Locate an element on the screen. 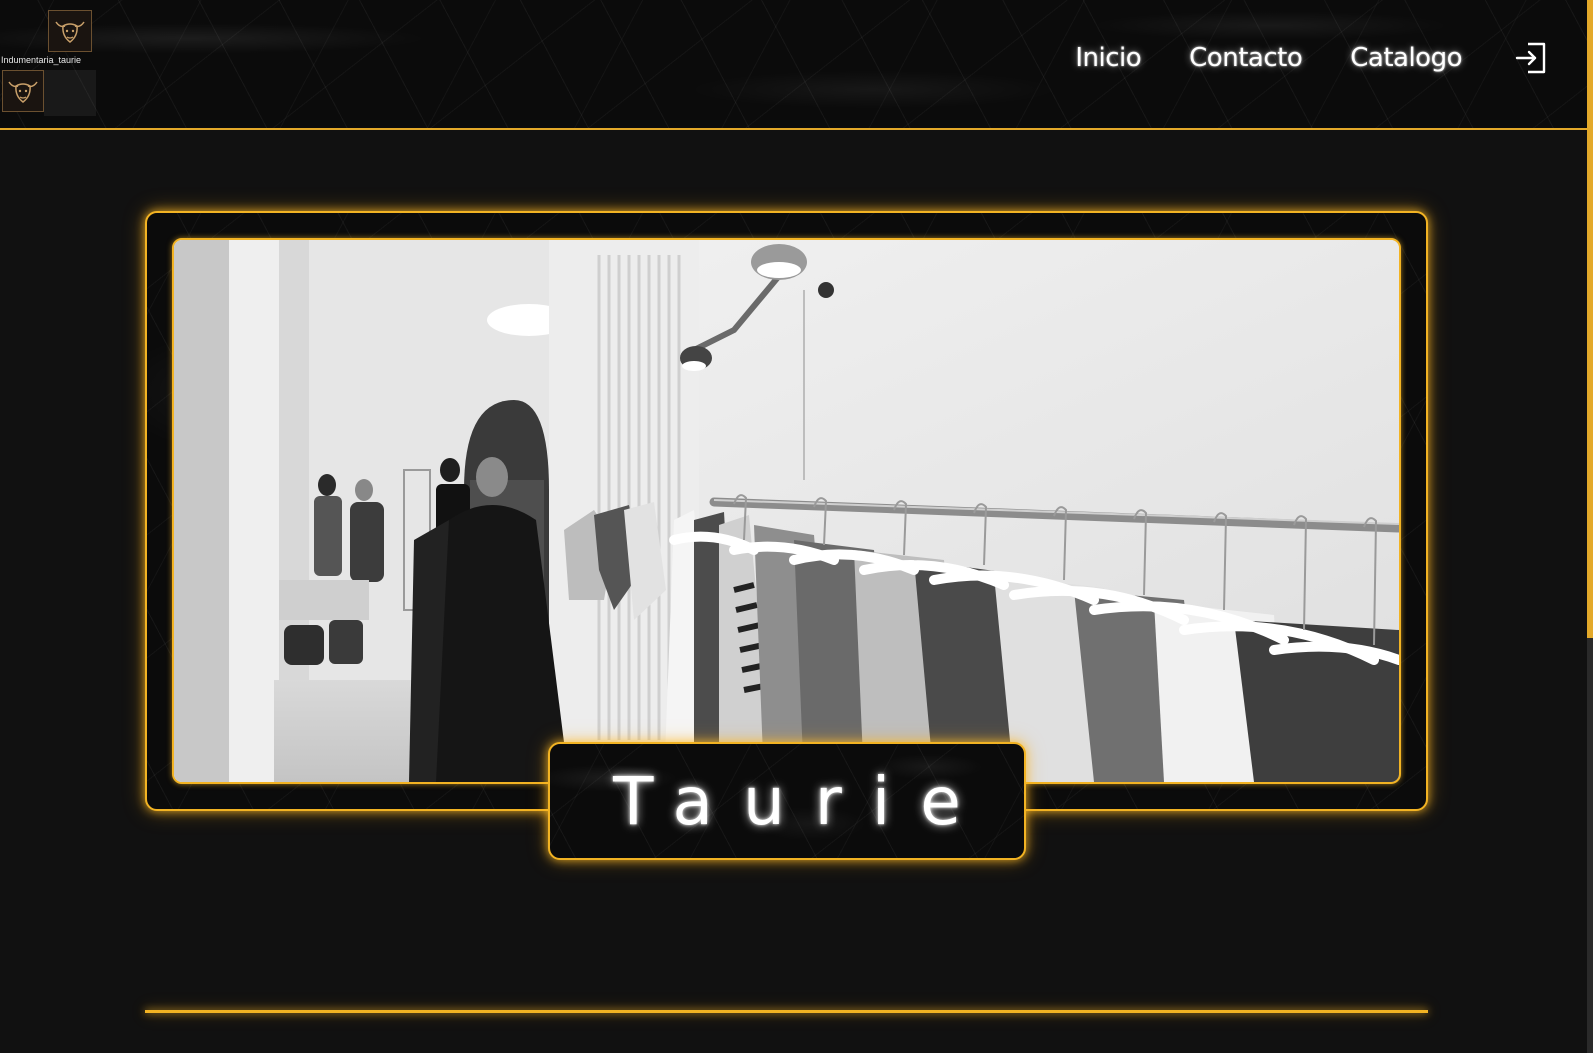 This screenshot has height=1053, width=1593. logo-alt-text: Indumentaria_taurie is located at coordinates (41, 60).